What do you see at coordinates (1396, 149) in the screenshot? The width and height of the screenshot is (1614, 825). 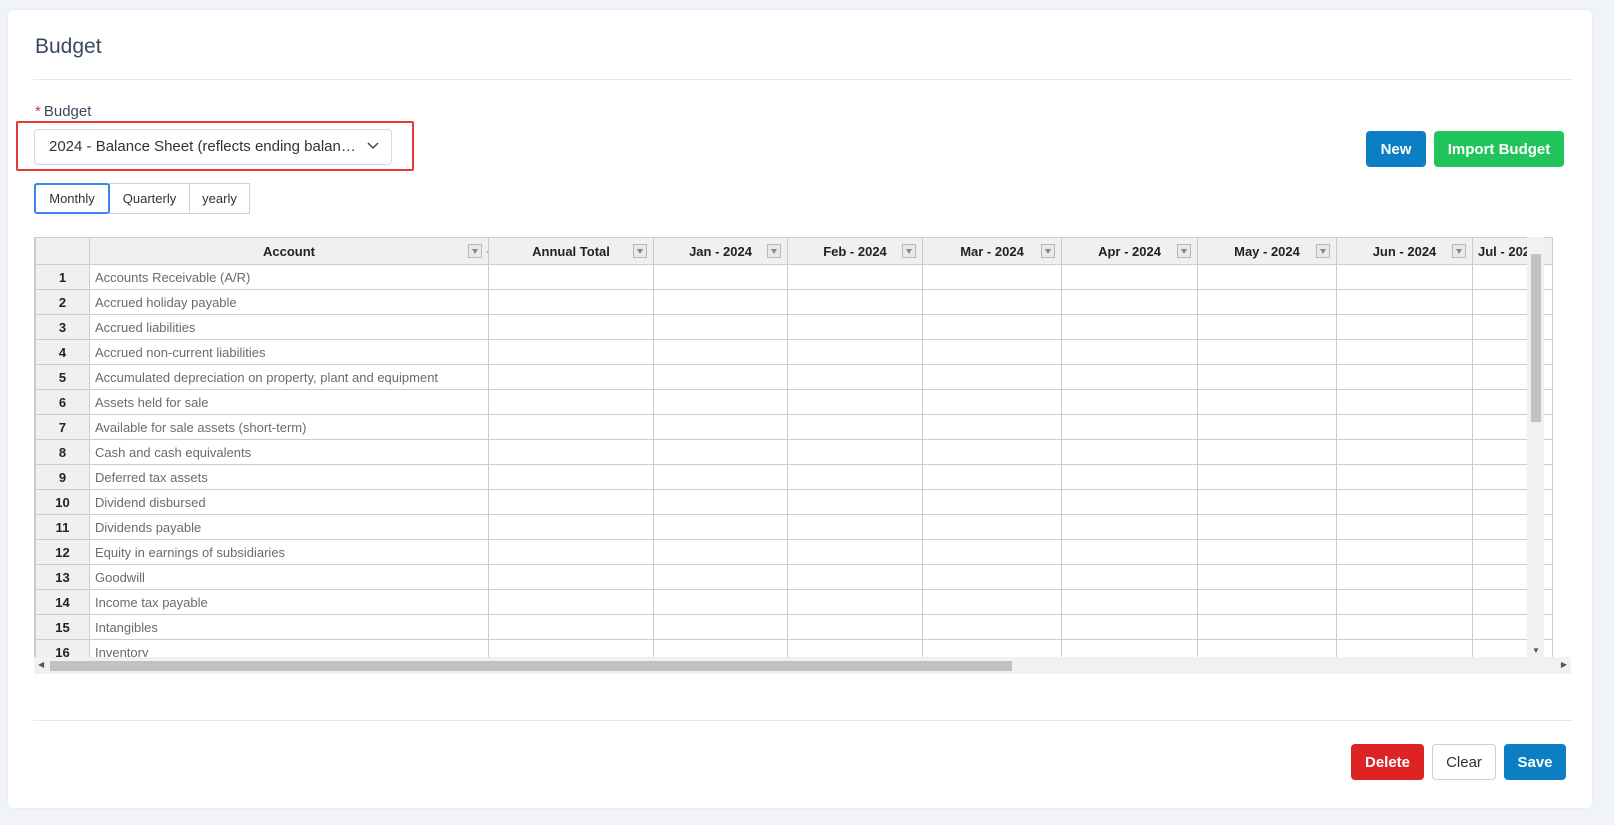 I see `new-budget-button: New` at bounding box center [1396, 149].